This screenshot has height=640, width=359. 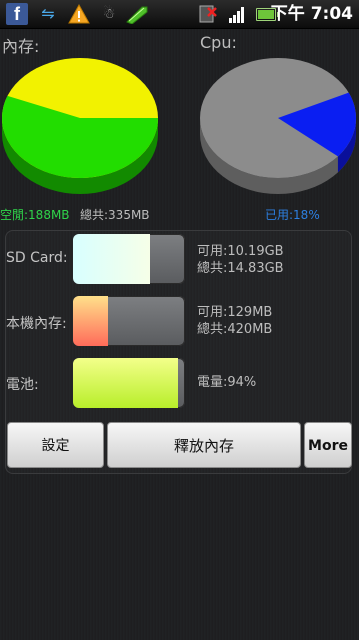 What do you see at coordinates (17, 14) in the screenshot?
I see `facebook-icon: f` at bounding box center [17, 14].